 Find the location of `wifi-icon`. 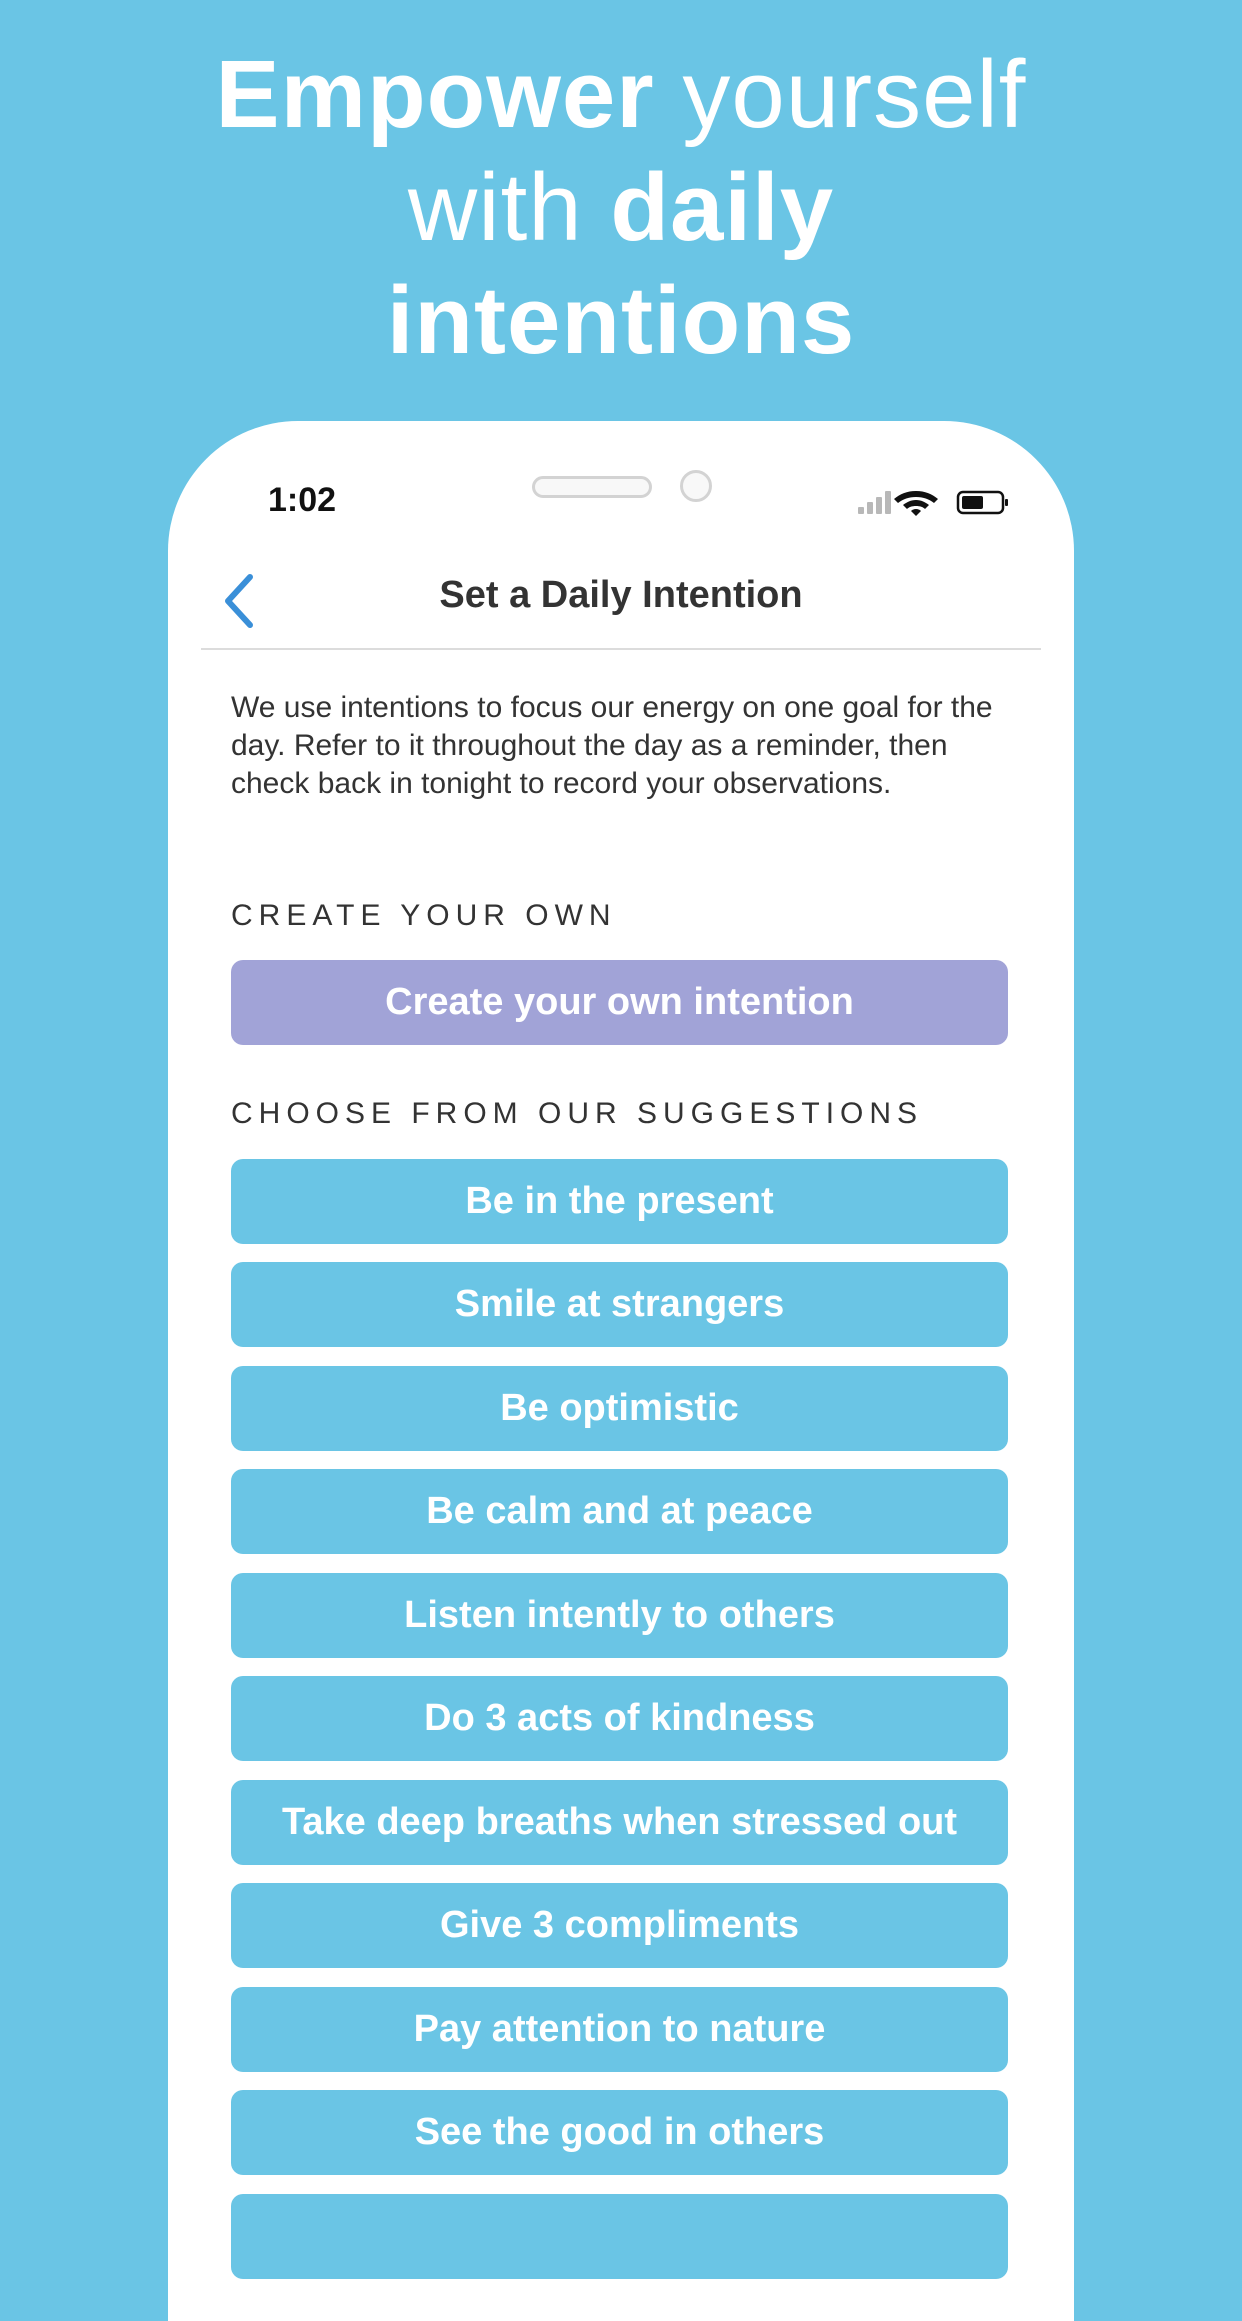

wifi-icon is located at coordinates (916, 503).